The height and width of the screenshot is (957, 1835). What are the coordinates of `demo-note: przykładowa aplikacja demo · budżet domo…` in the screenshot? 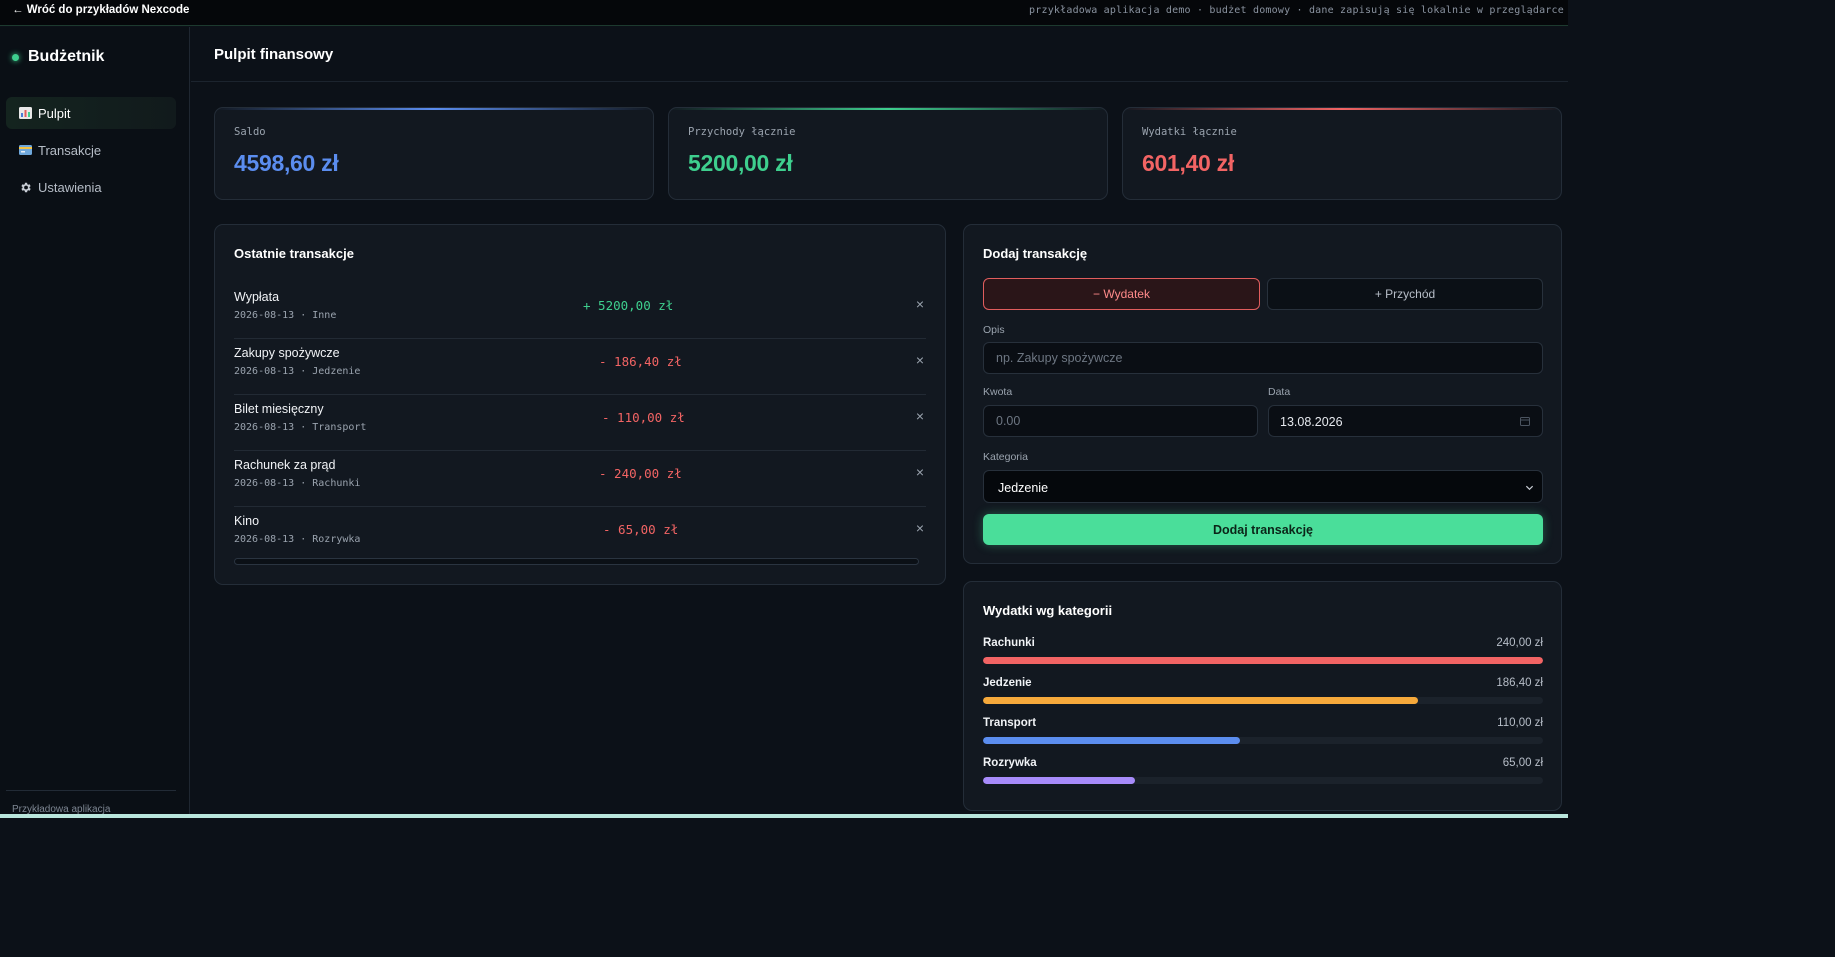 It's located at (1296, 10).